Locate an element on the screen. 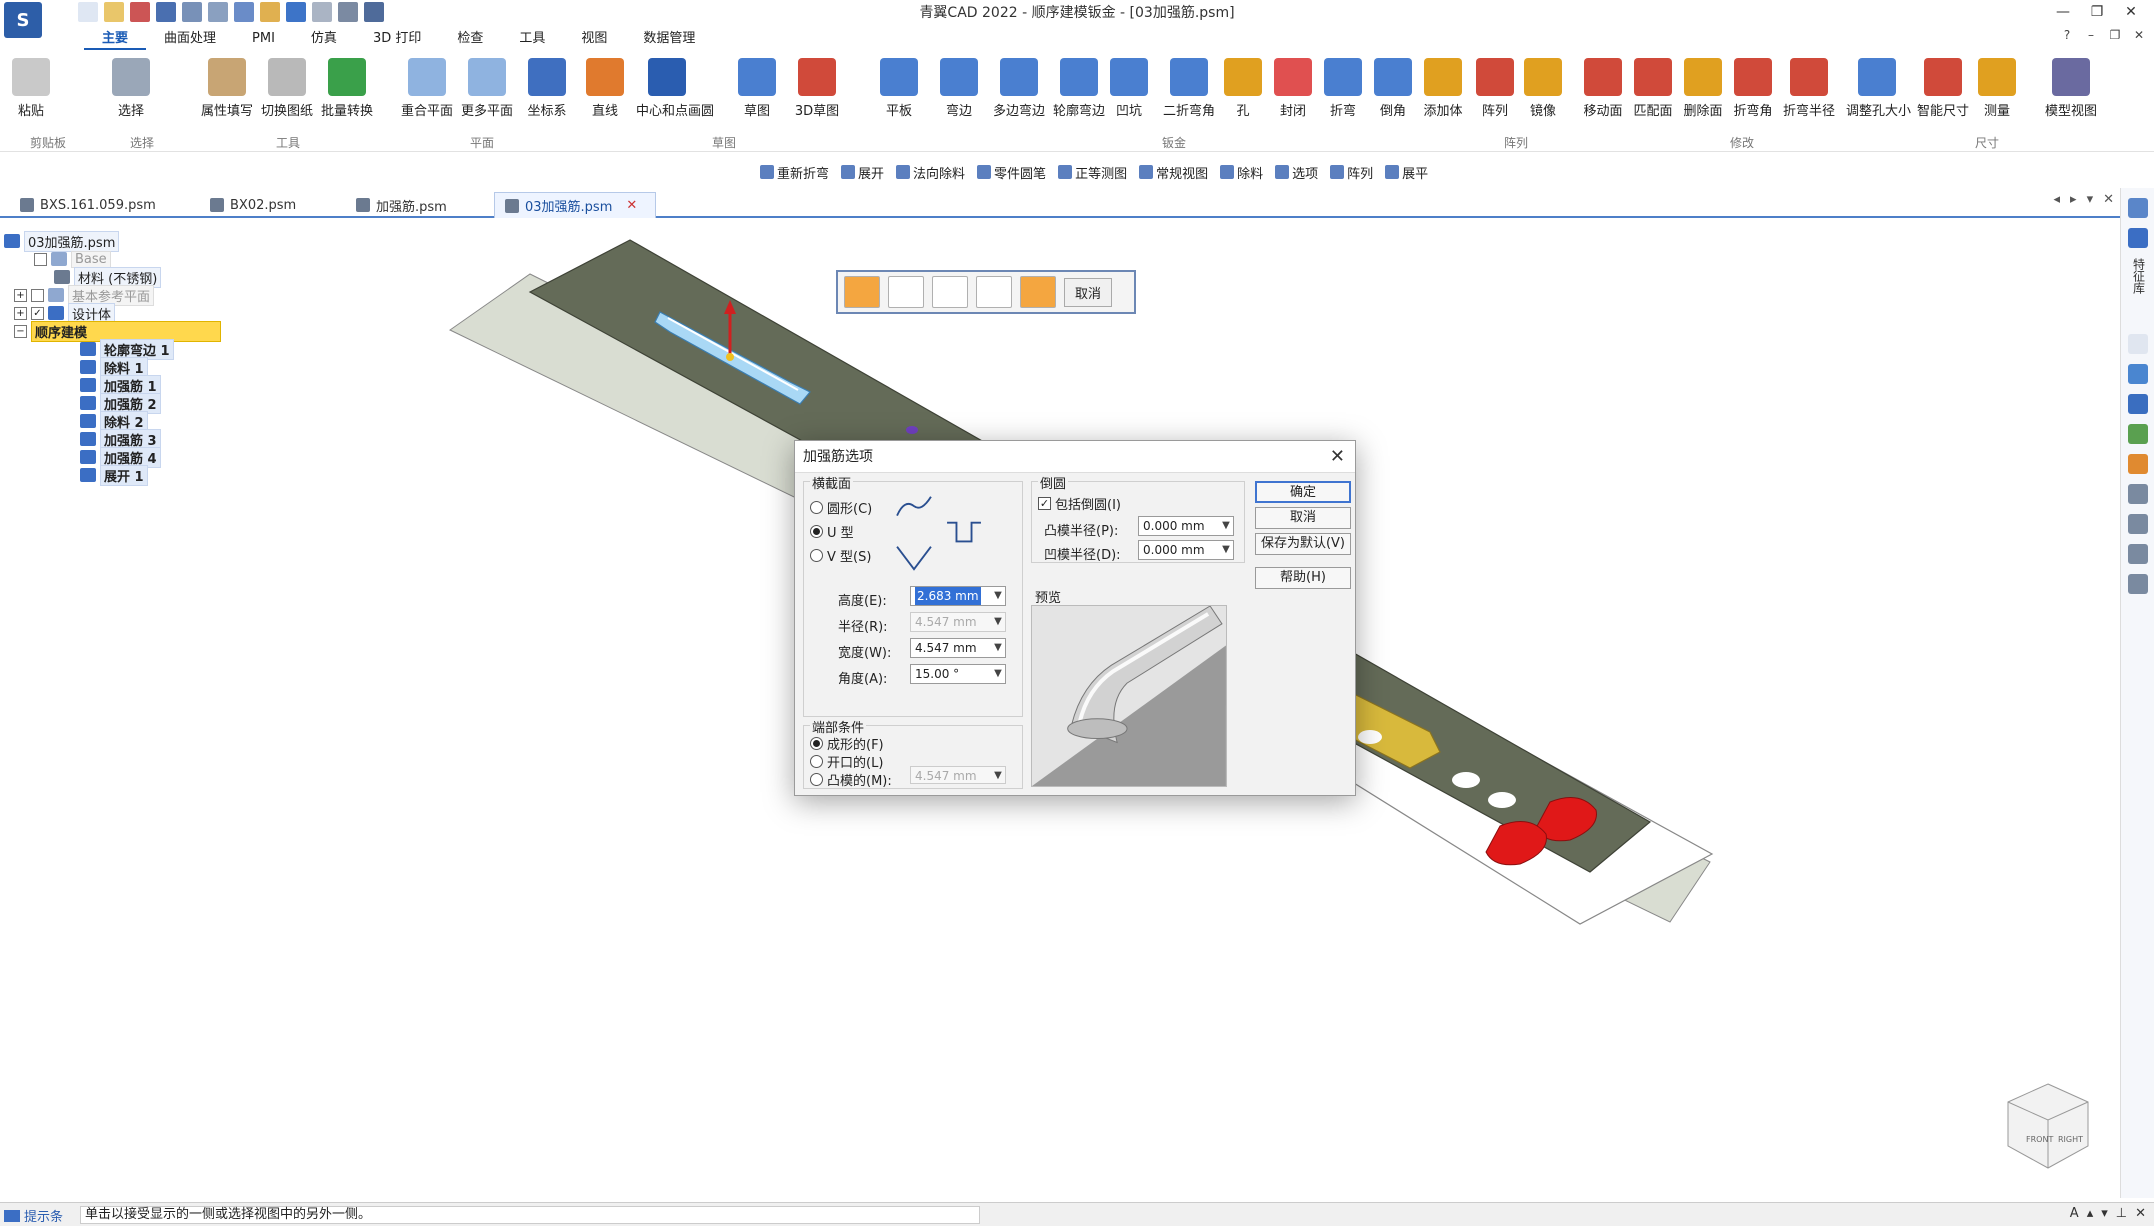  tree-item-feature: 加强筋 4 is located at coordinates (120, 457).